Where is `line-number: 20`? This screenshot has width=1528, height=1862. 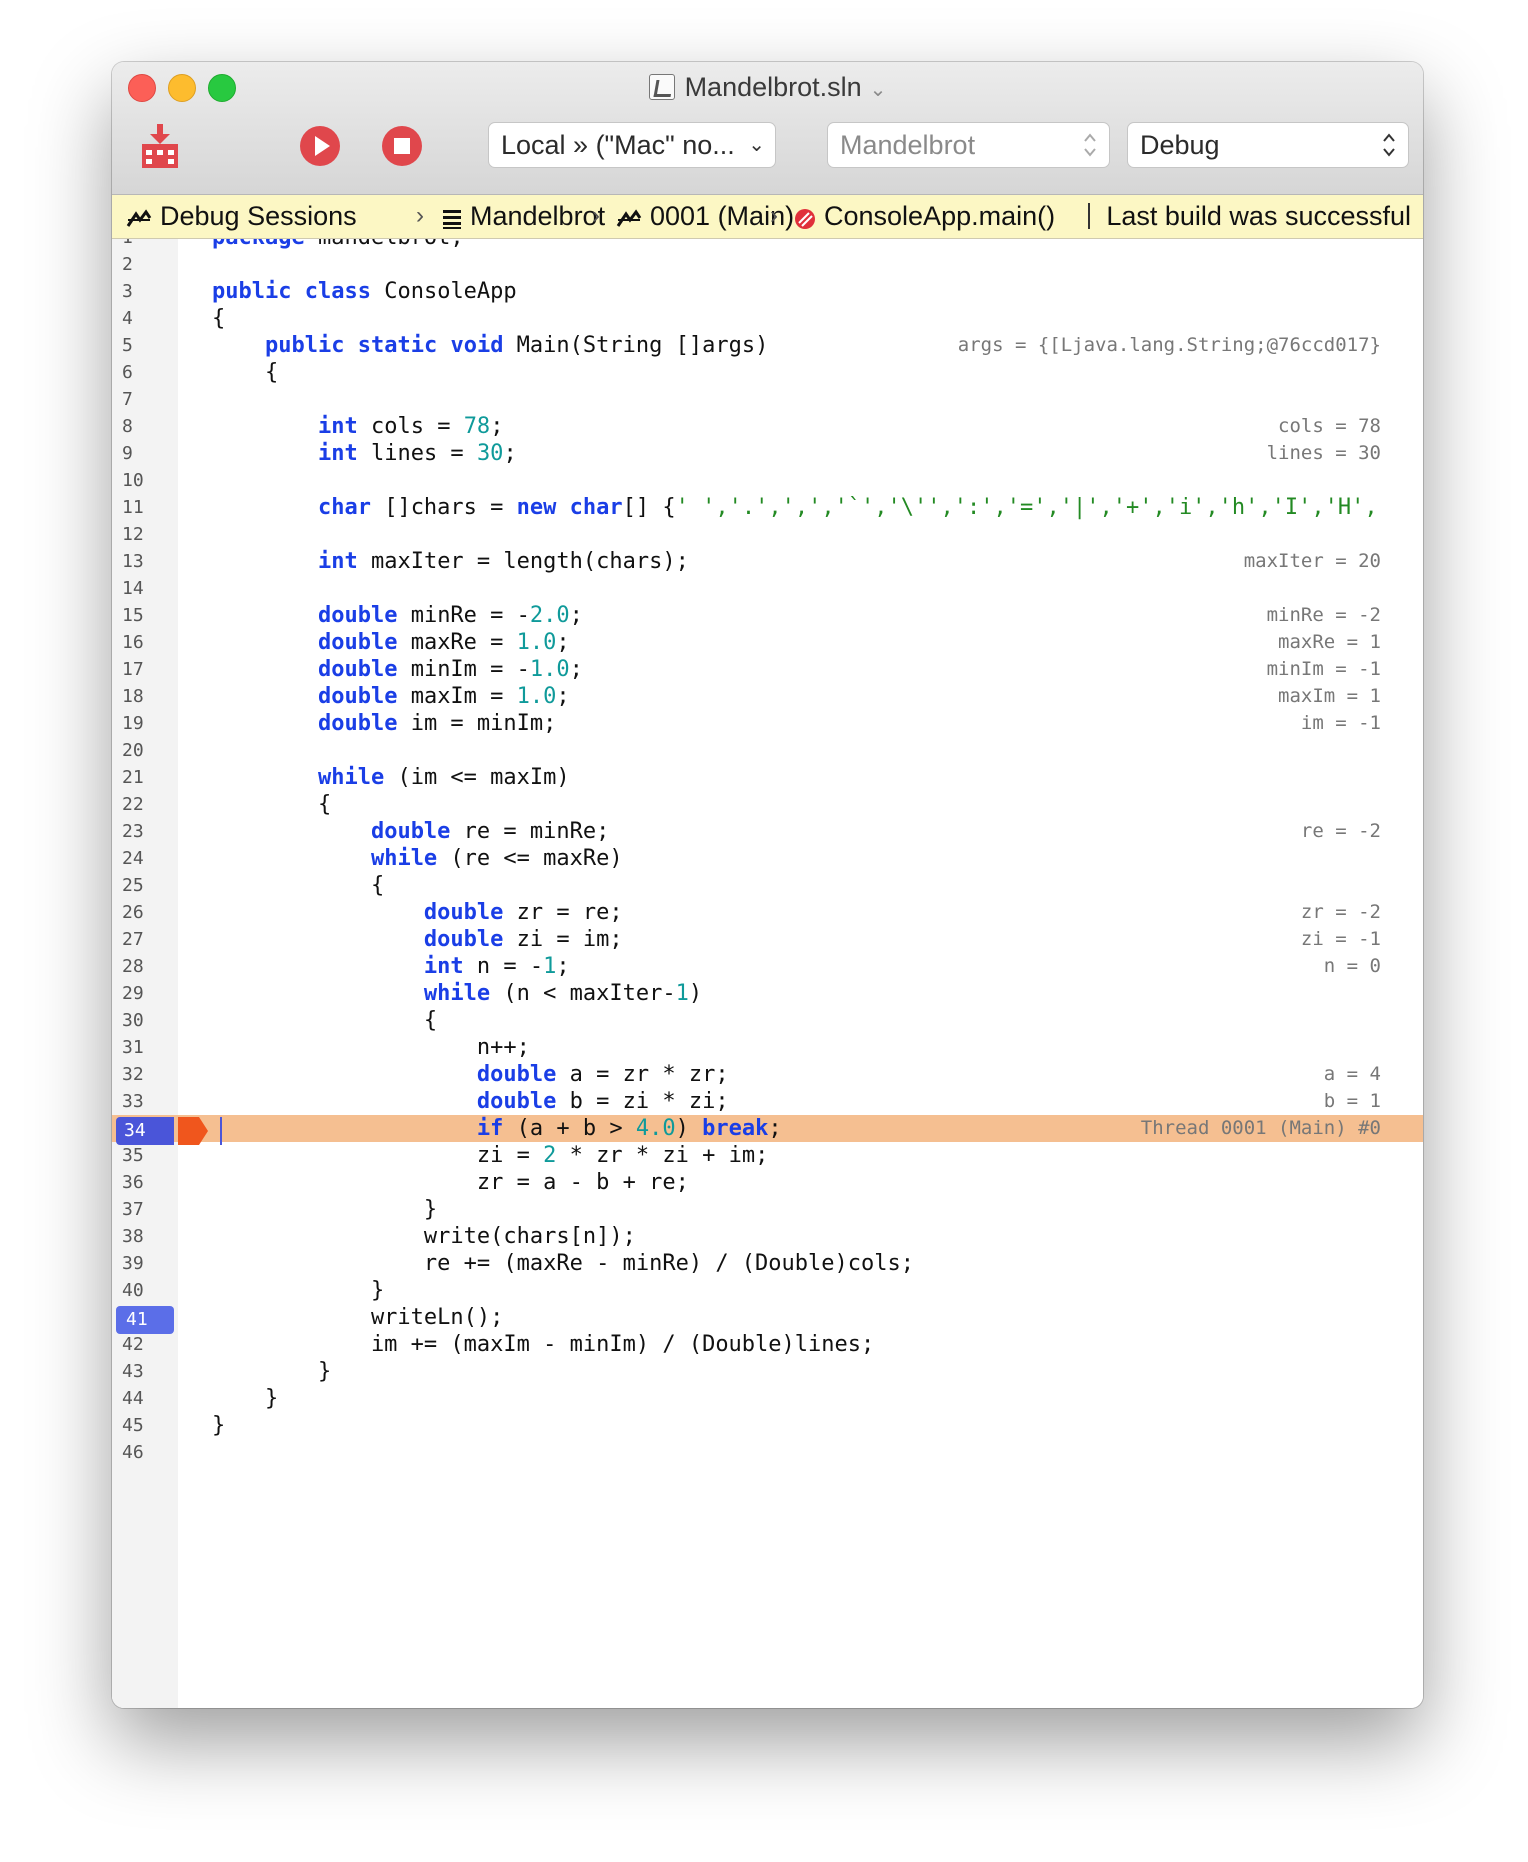
line-number: 20 is located at coordinates (142, 750).